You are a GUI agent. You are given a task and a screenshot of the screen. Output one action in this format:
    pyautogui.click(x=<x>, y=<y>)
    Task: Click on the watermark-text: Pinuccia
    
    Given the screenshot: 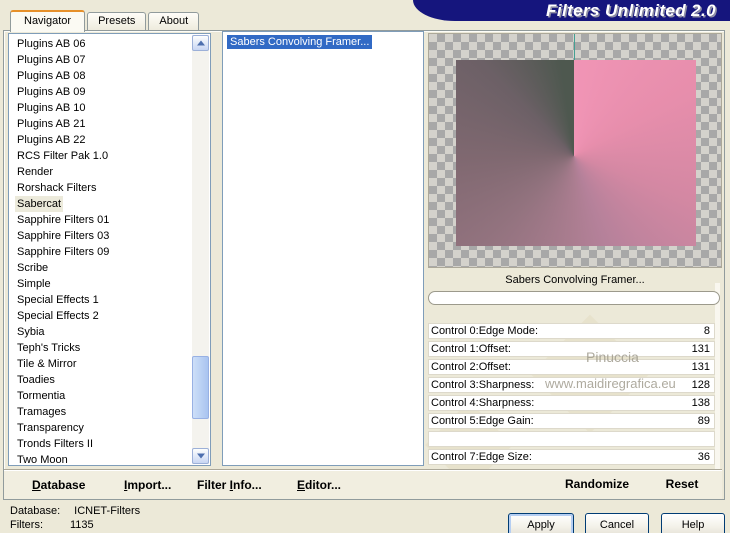 What is the action you would take?
    pyautogui.click(x=612, y=357)
    